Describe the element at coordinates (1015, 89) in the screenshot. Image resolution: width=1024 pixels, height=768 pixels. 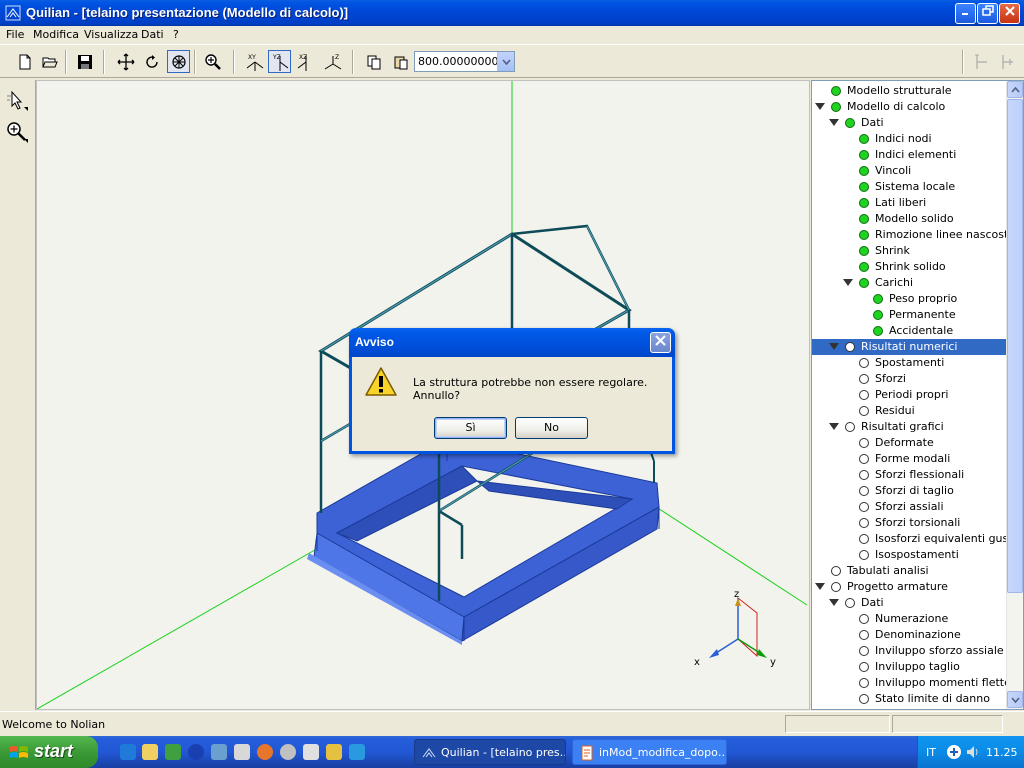
I see `scroll-up-button` at that location.